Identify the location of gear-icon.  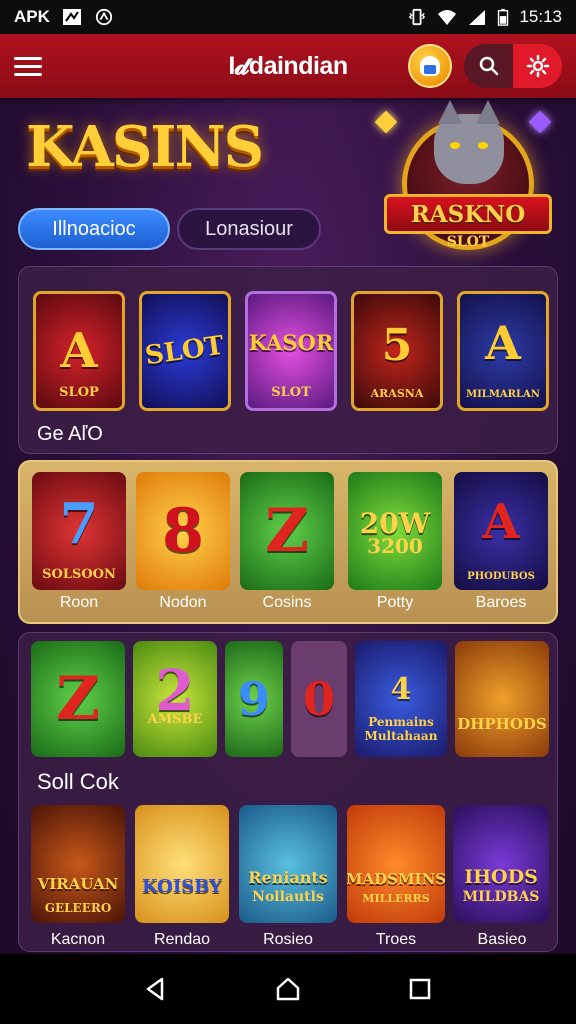
(537, 66).